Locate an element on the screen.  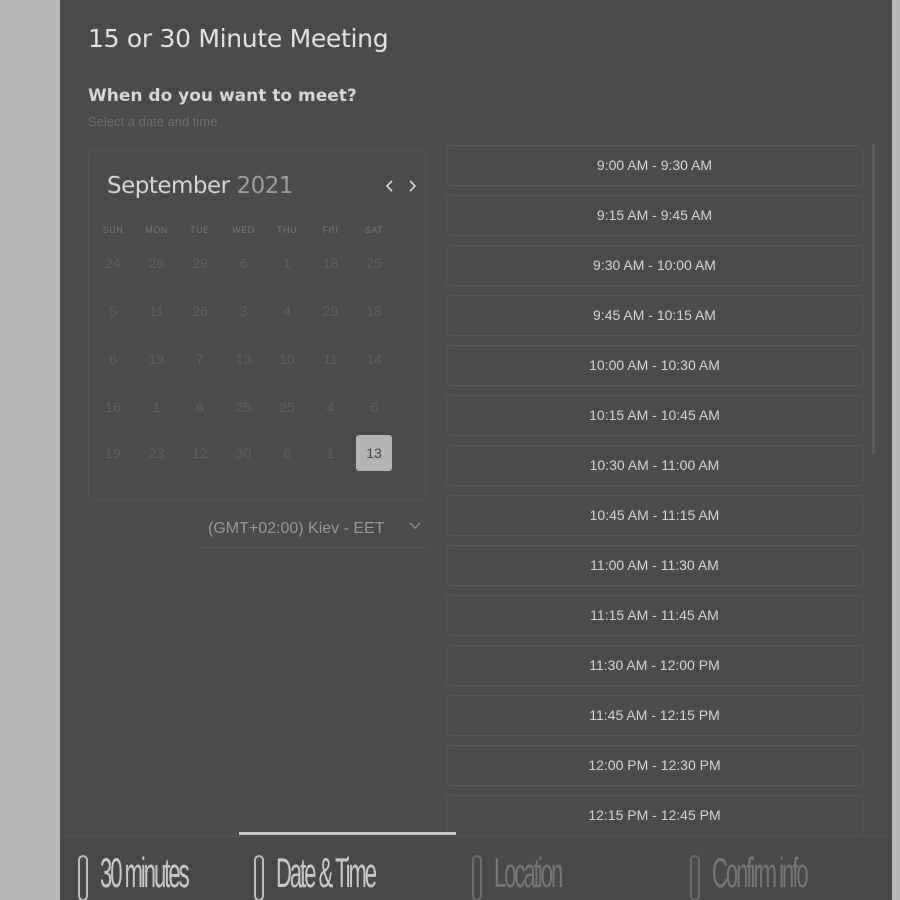
time-slot-button: 11:30 AM - 12:00 PM is located at coordinates (654, 665).